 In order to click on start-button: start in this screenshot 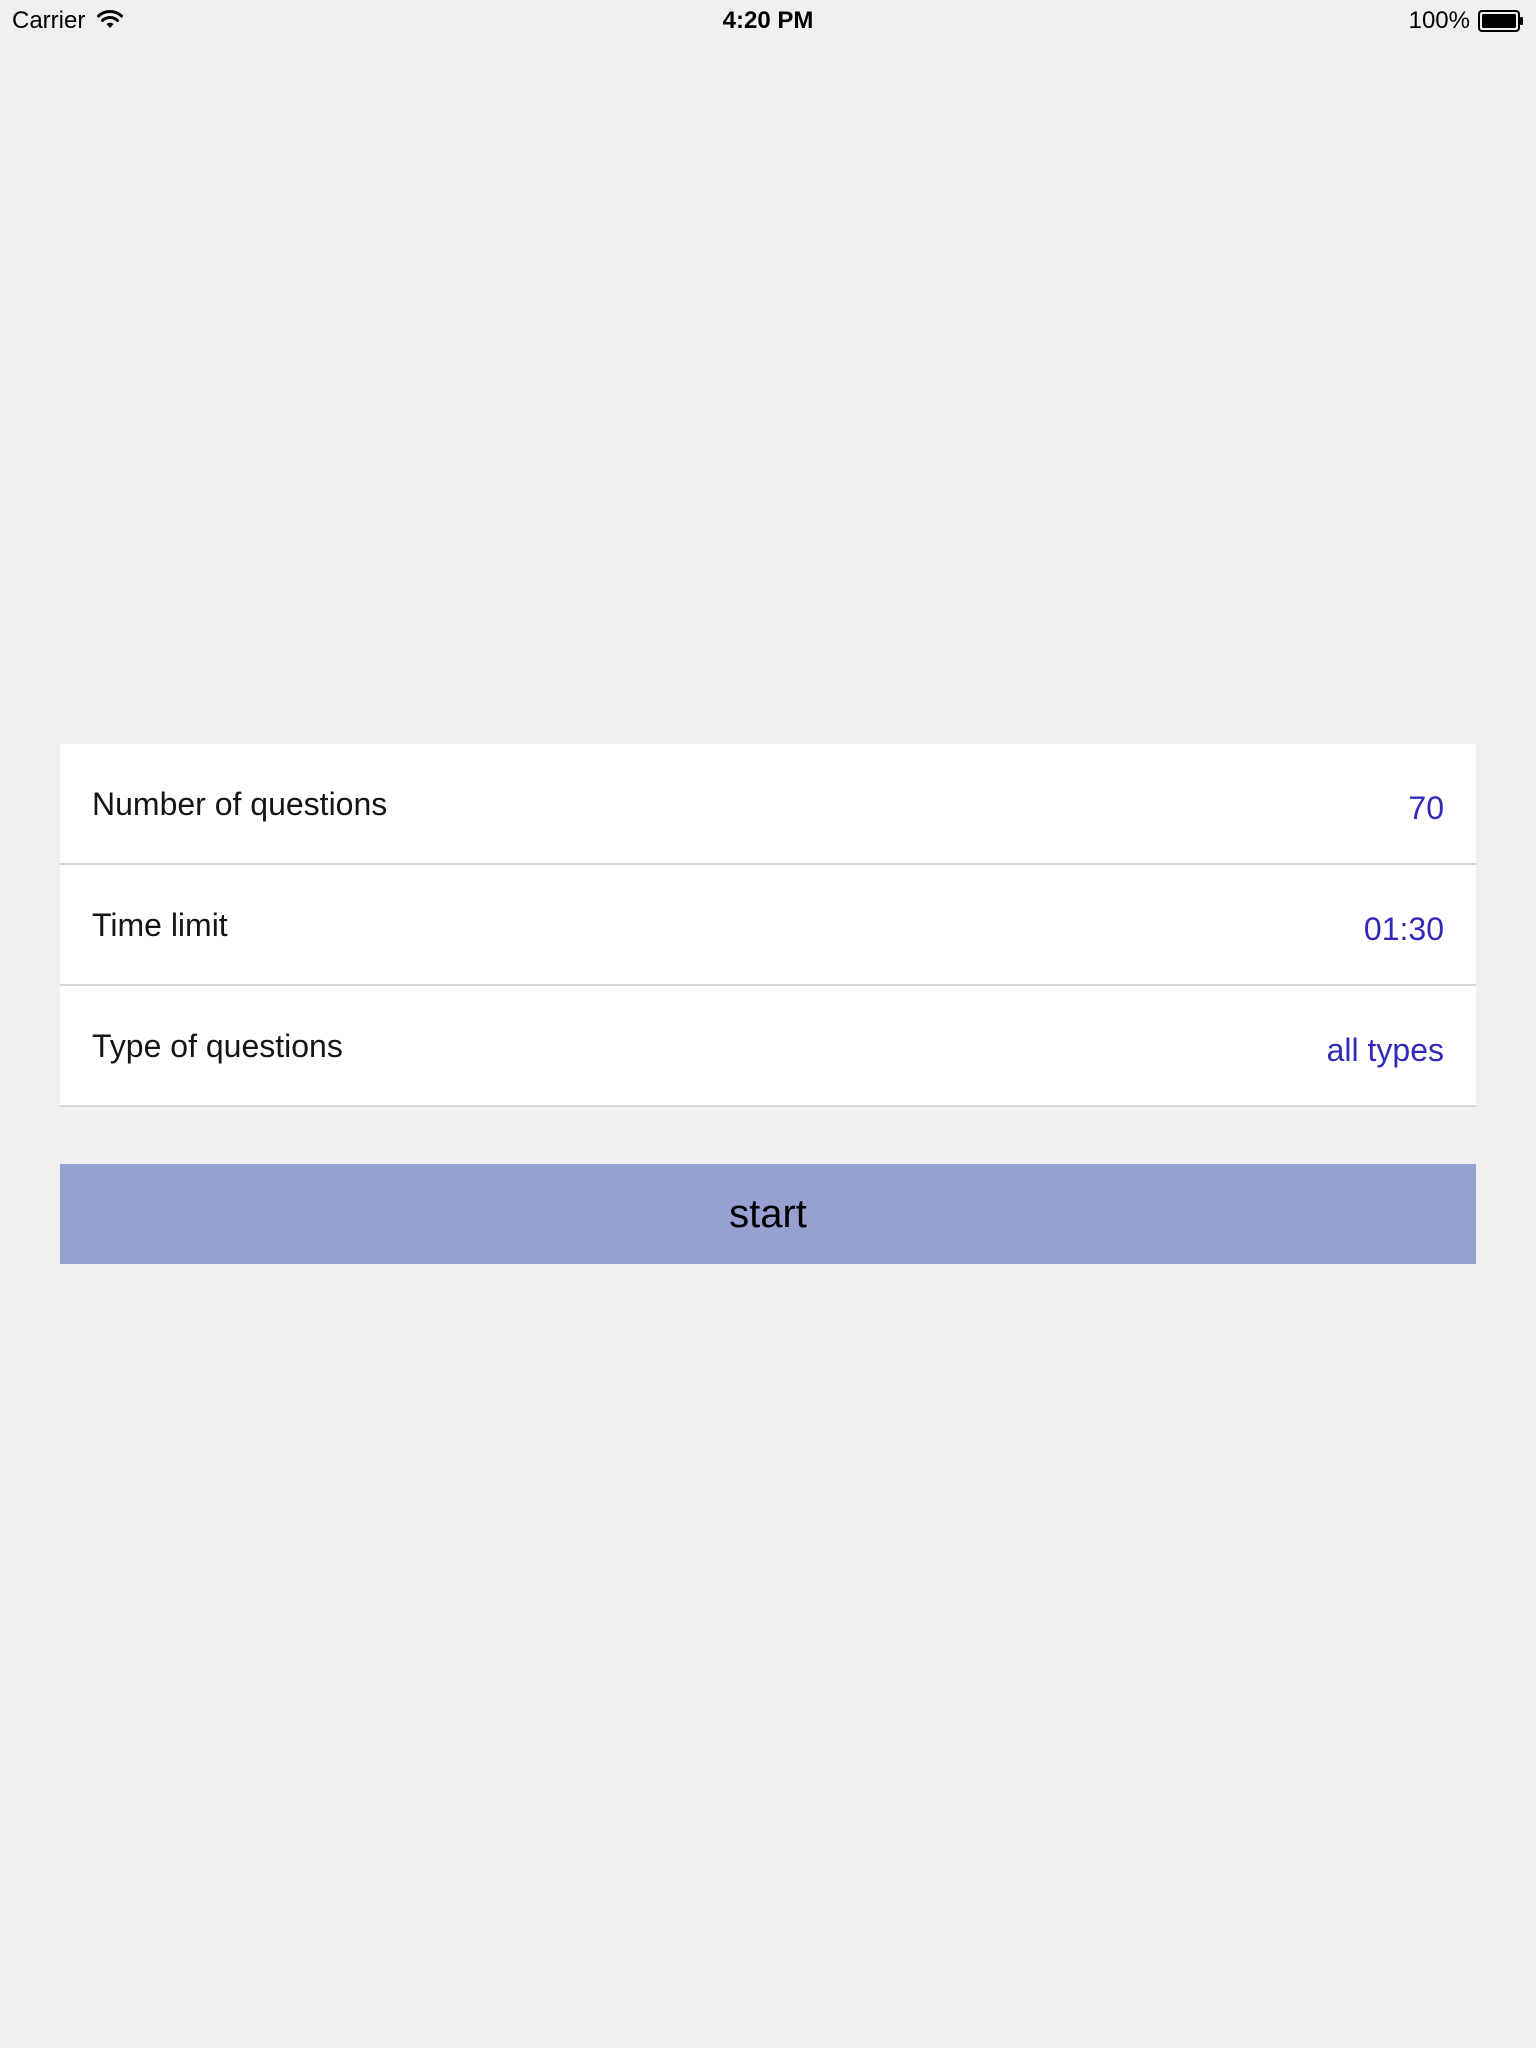, I will do `click(768, 1214)`.